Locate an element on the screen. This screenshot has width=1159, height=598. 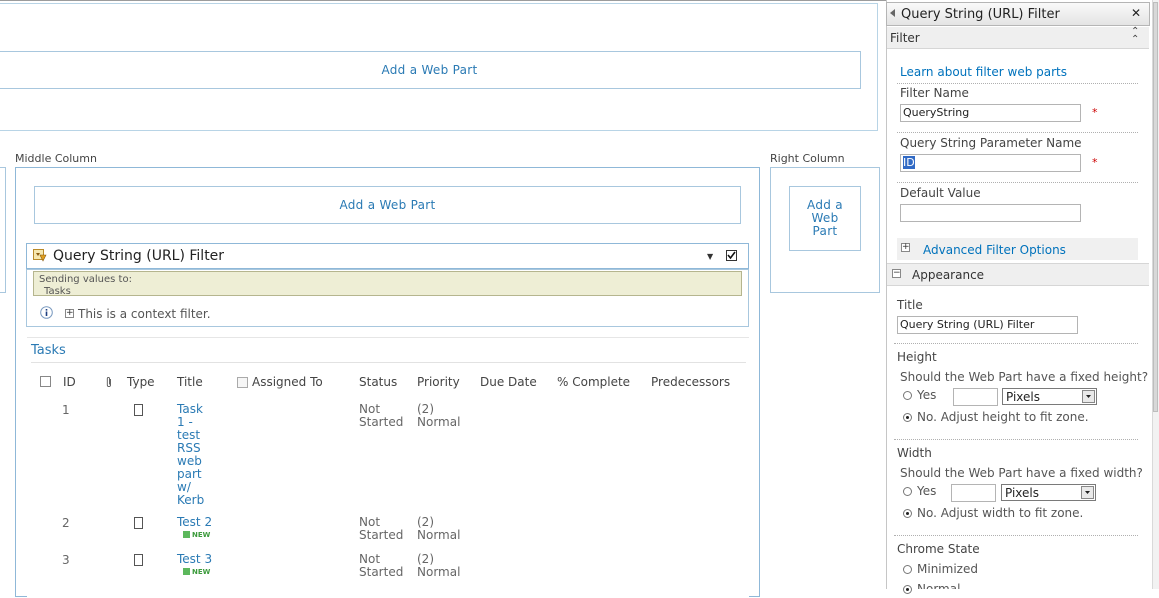
advanced-options-link: Advanced Filter Options is located at coordinates (994, 250).